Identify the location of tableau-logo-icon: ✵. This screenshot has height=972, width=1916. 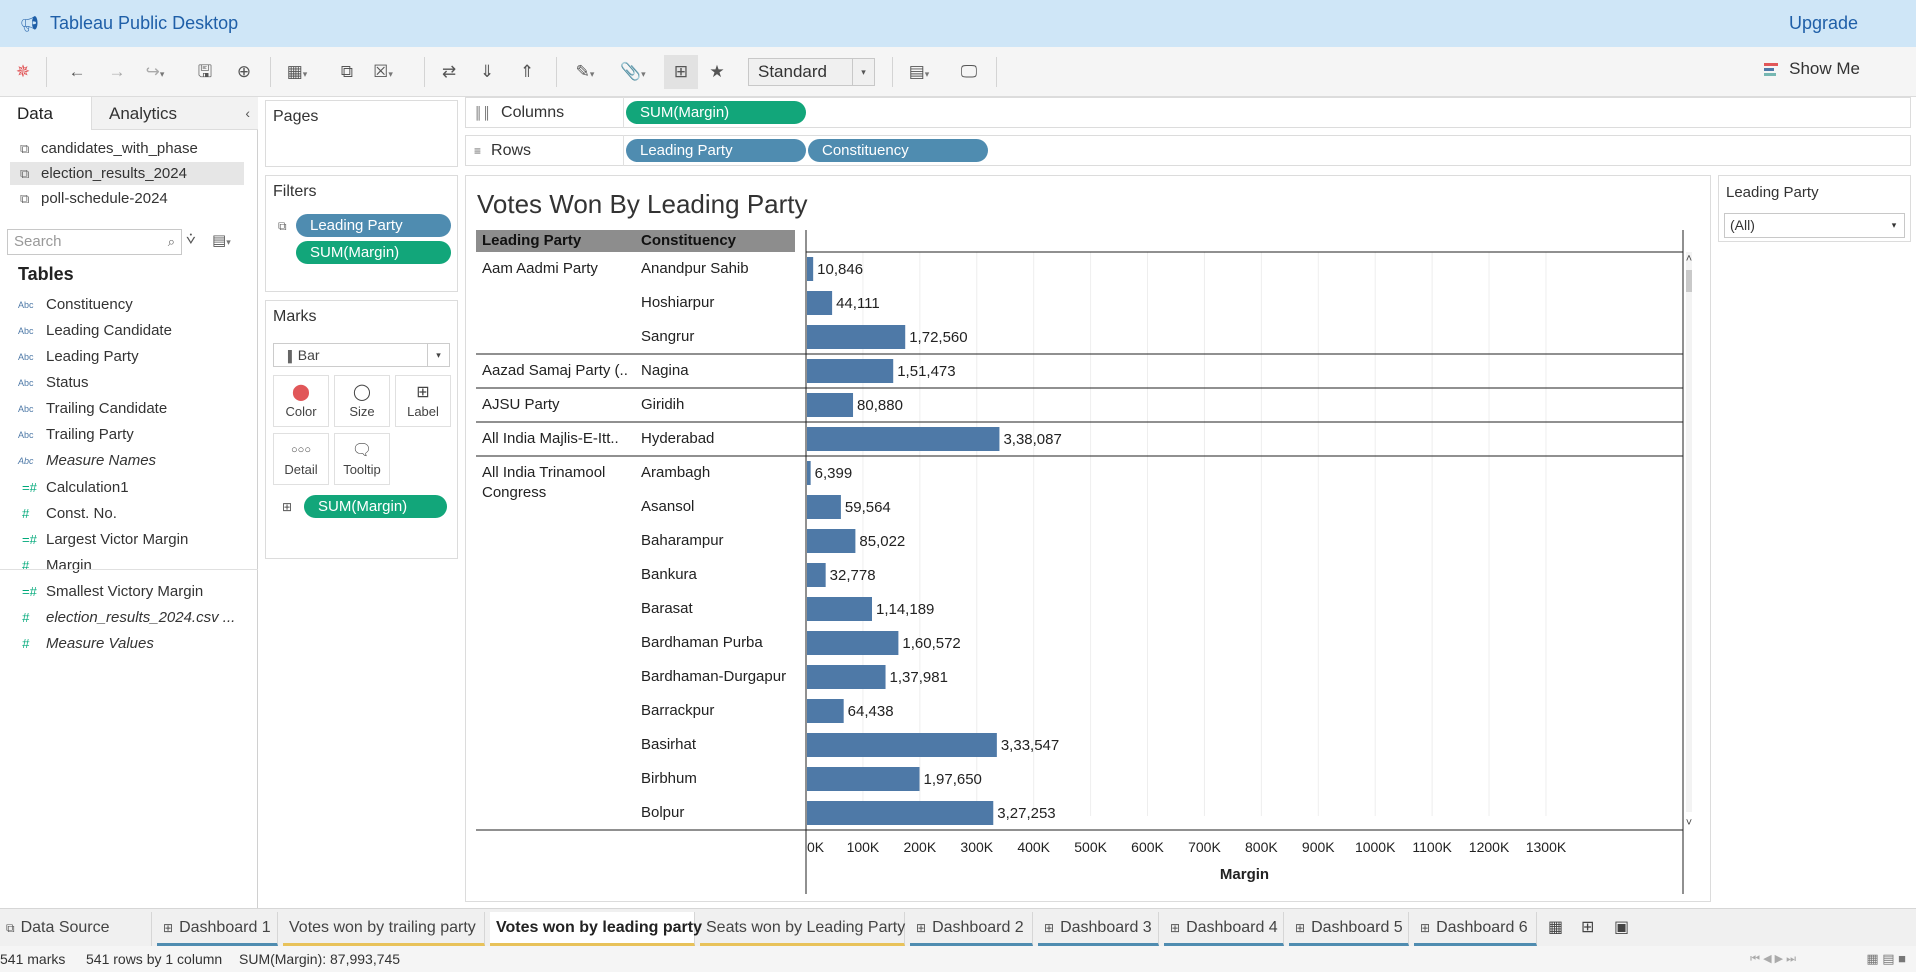
(23, 72).